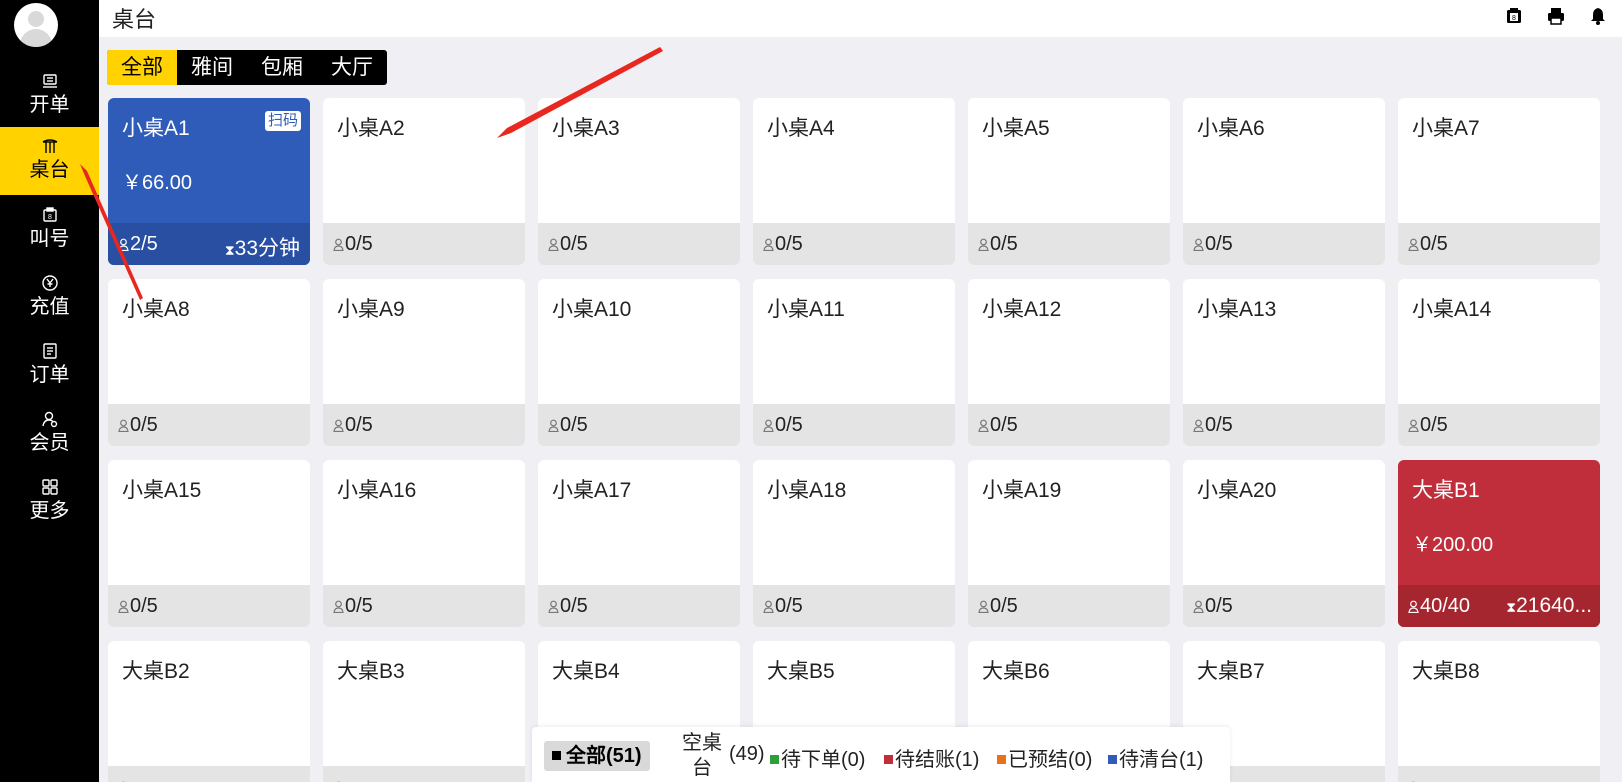 This screenshot has width=1622, height=782. What do you see at coordinates (702, 756) in the screenshot?
I see `filter-empty-label: 空桌台` at bounding box center [702, 756].